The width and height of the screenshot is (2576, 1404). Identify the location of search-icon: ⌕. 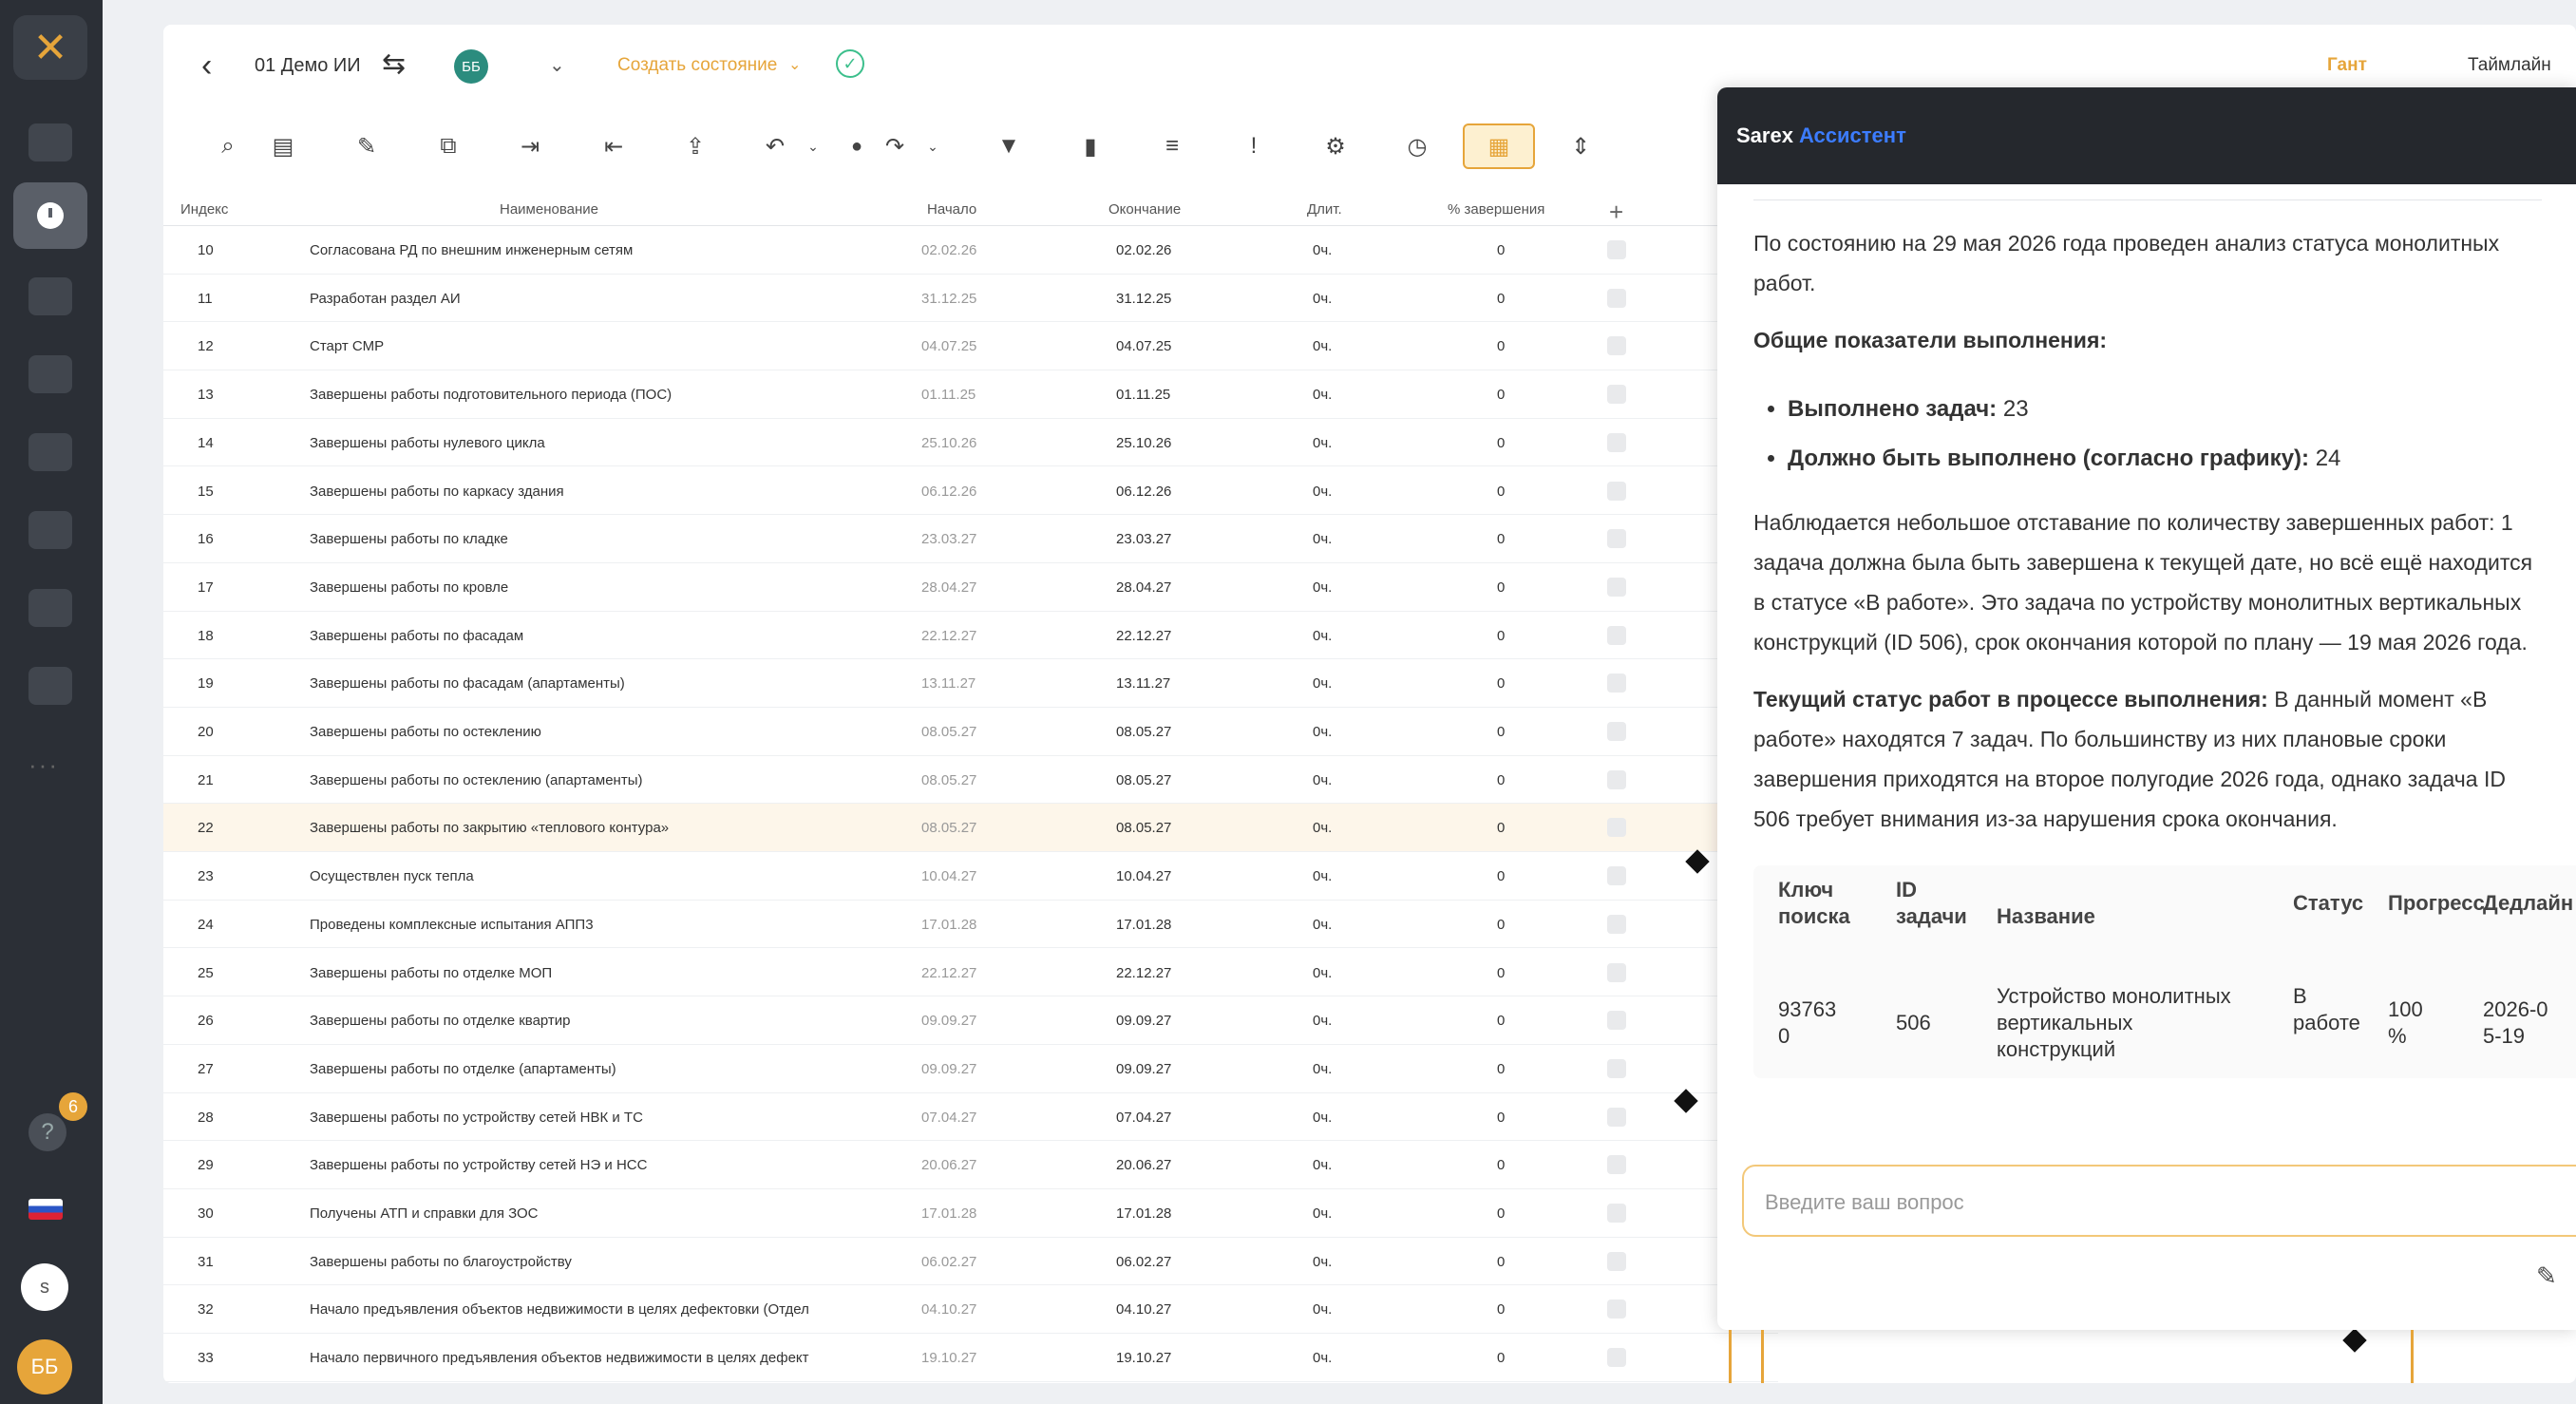
(228, 146).